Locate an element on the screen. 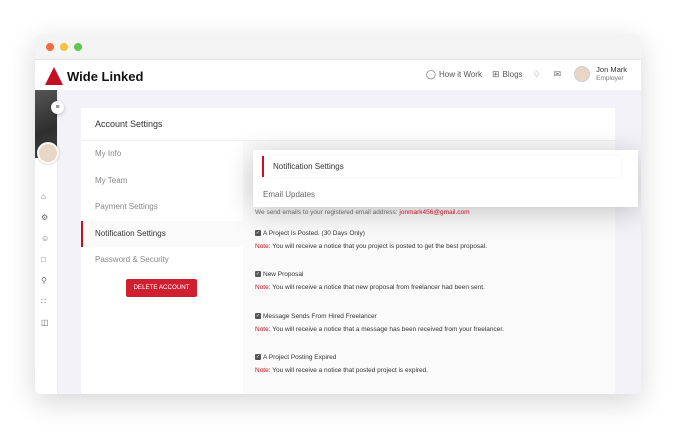 This screenshot has width=686, height=435. option-project-posted: ✓ A Project Is Posted. (30 Days Only) is located at coordinates (310, 233).